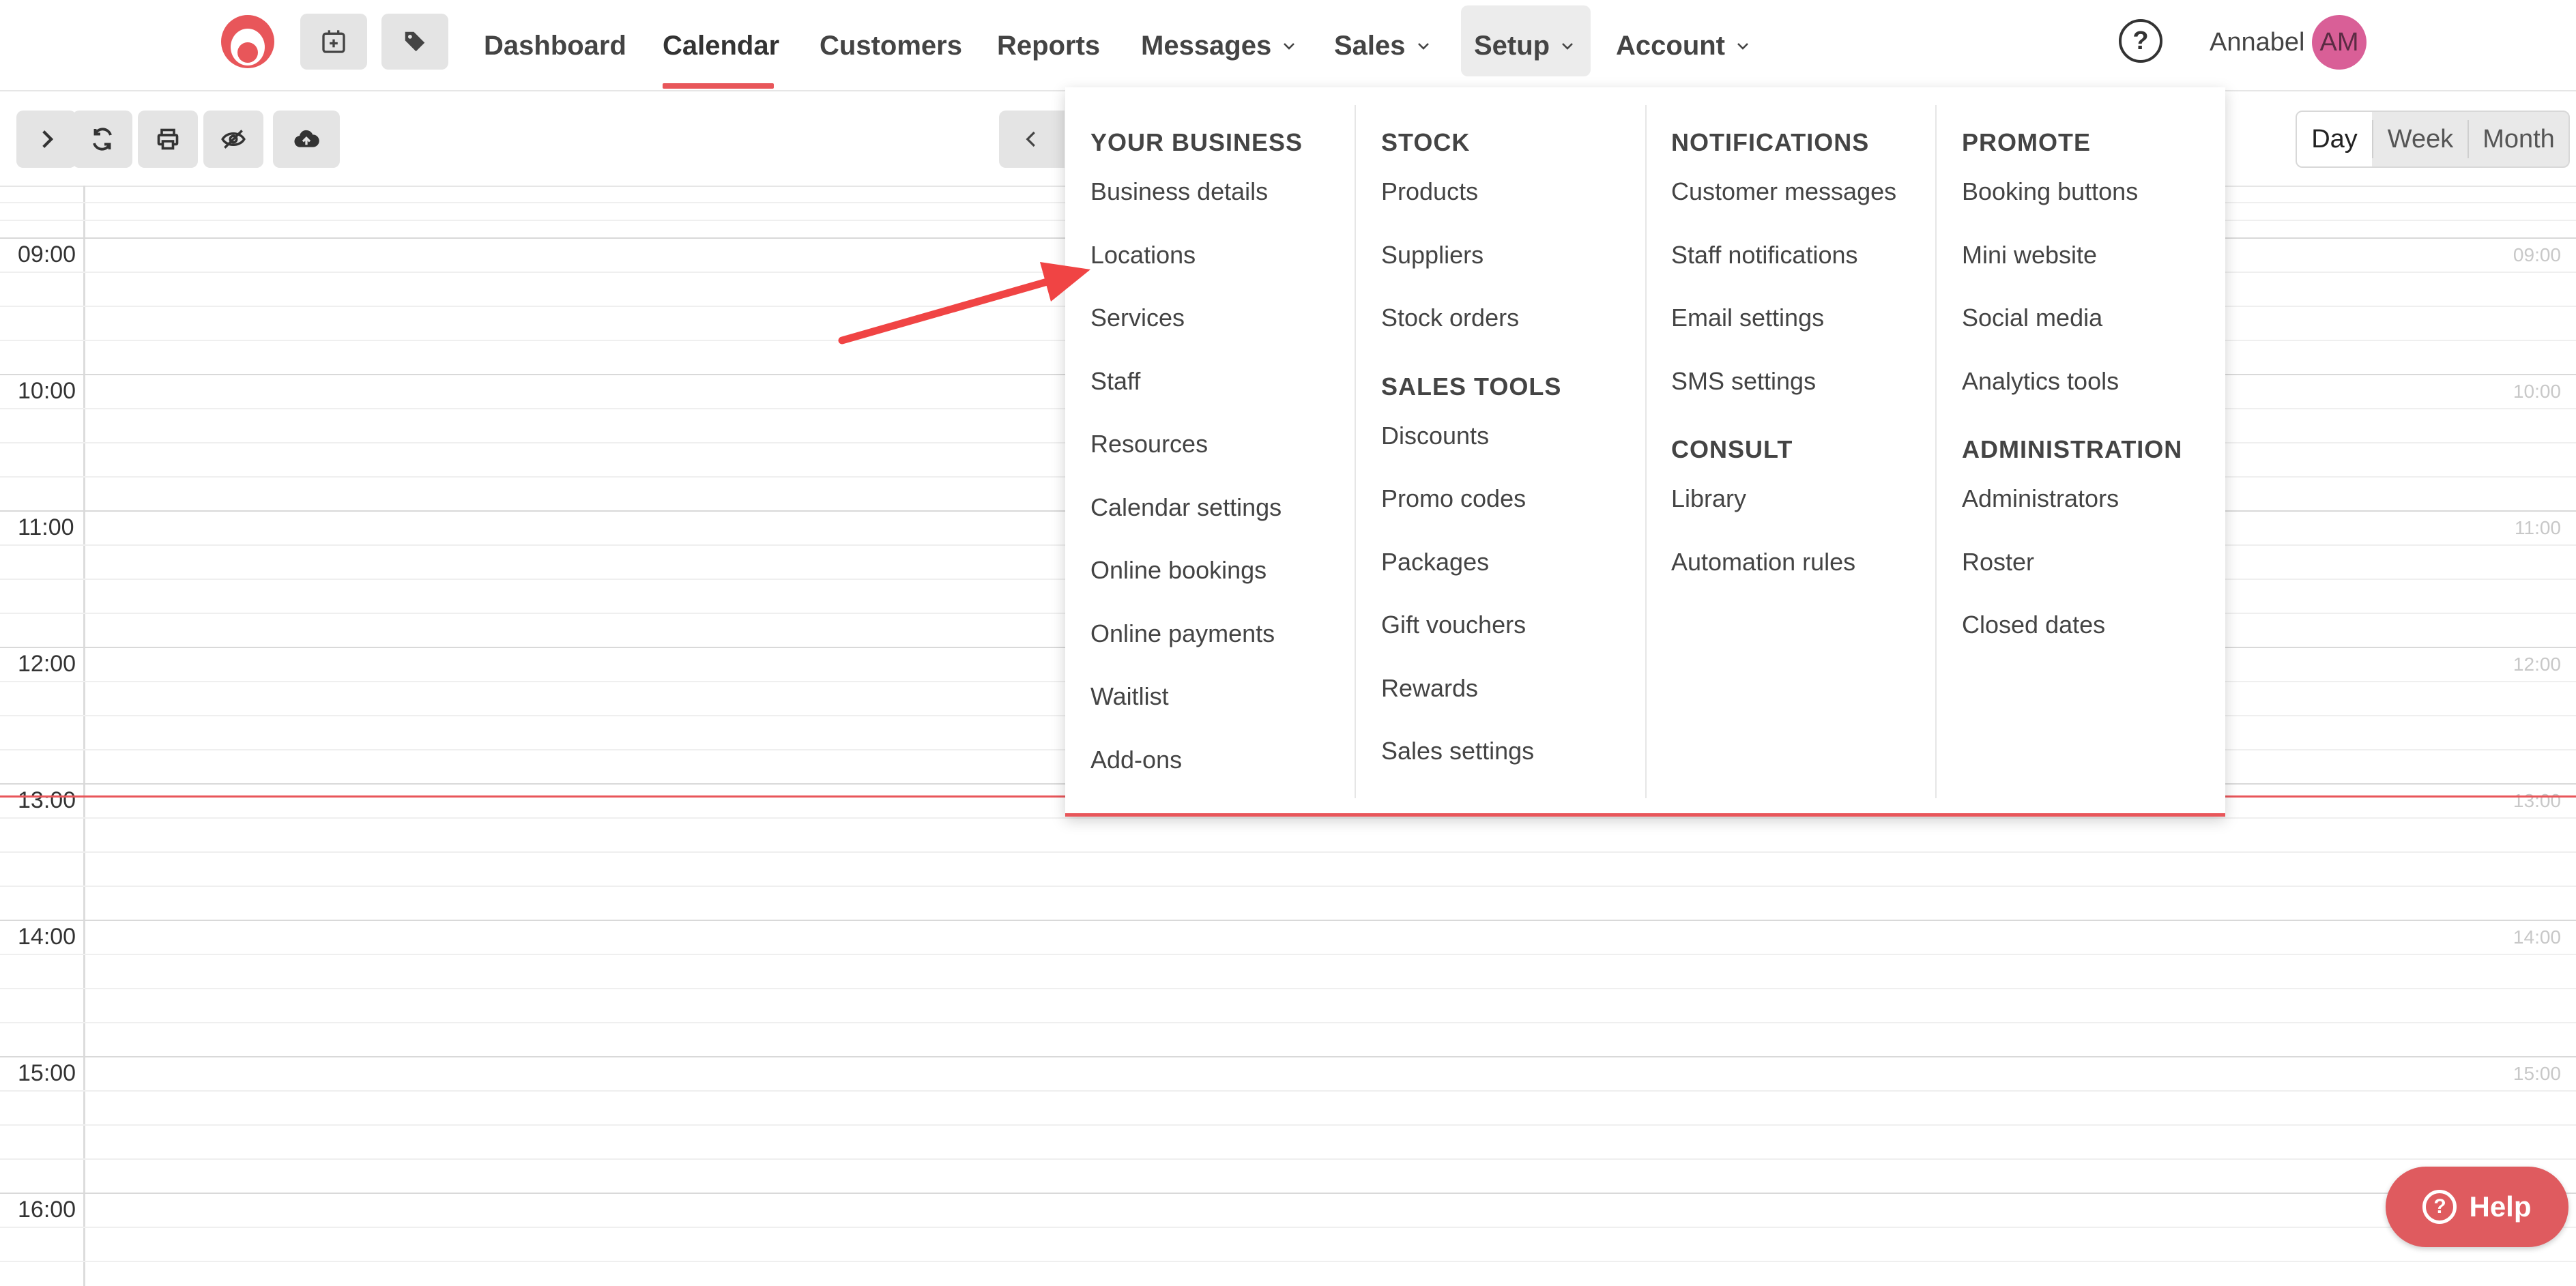 The image size is (2576, 1286). What do you see at coordinates (2439, 1207) in the screenshot?
I see `help-circle-icon: ?` at bounding box center [2439, 1207].